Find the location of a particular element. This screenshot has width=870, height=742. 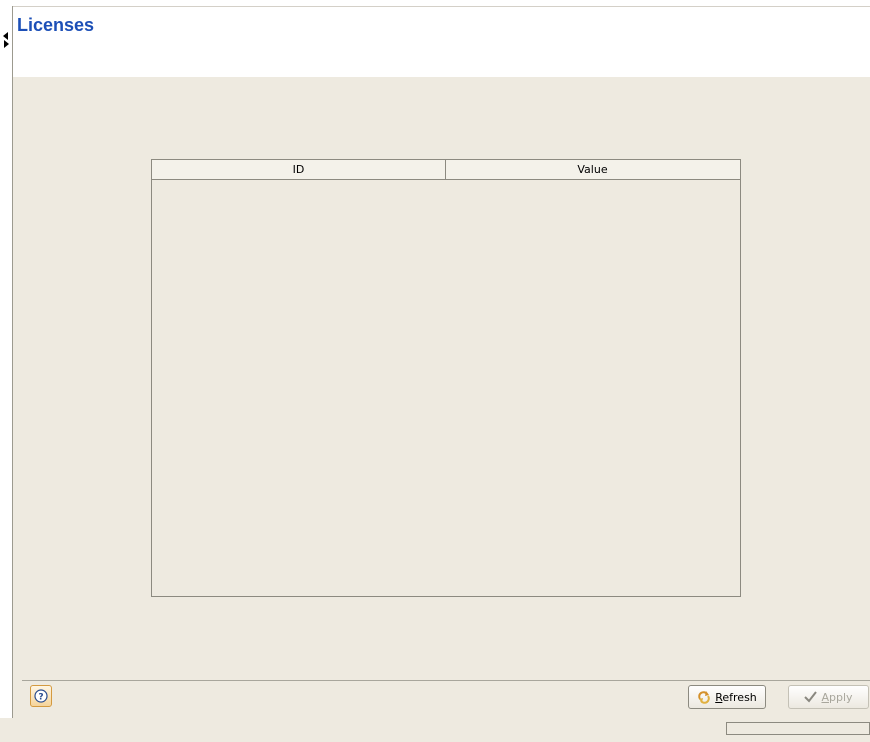

help-icon: ? is located at coordinates (41, 696).